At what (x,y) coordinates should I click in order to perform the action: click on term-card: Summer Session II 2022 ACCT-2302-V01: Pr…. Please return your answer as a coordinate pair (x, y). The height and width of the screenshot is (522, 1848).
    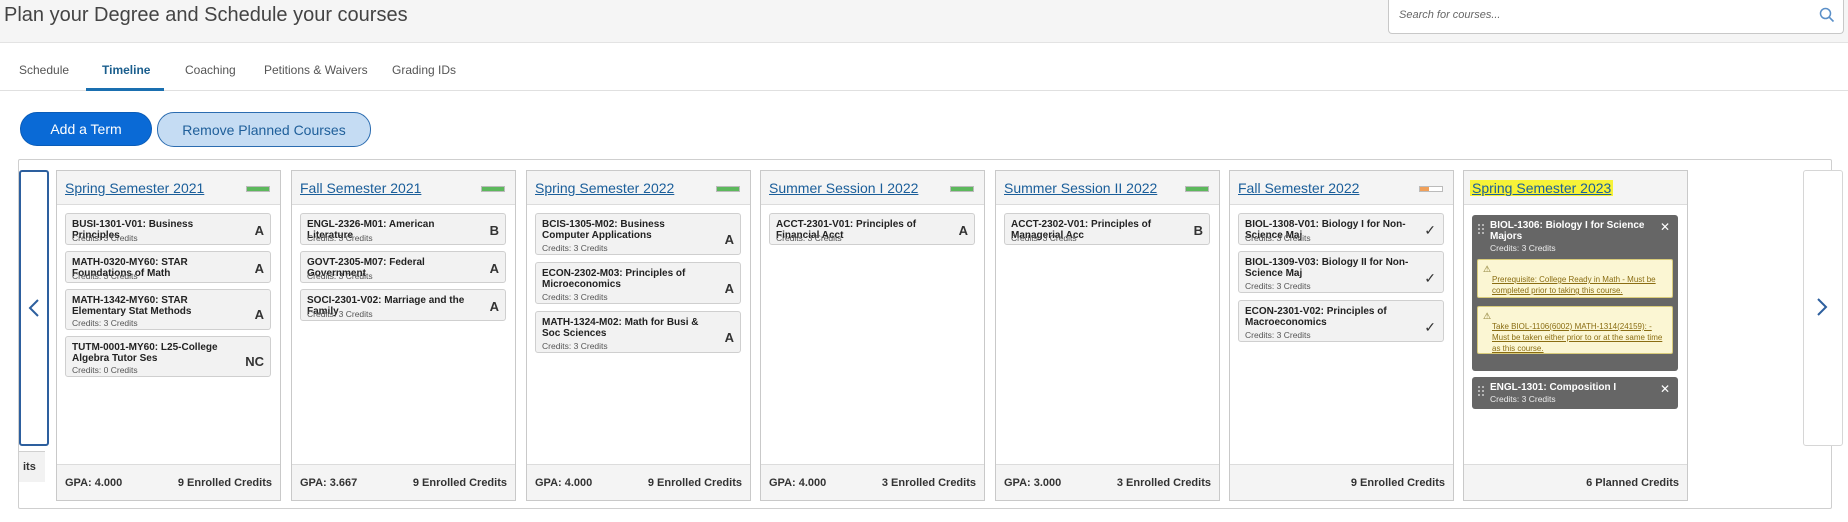
    Looking at the image, I should click on (1107, 335).